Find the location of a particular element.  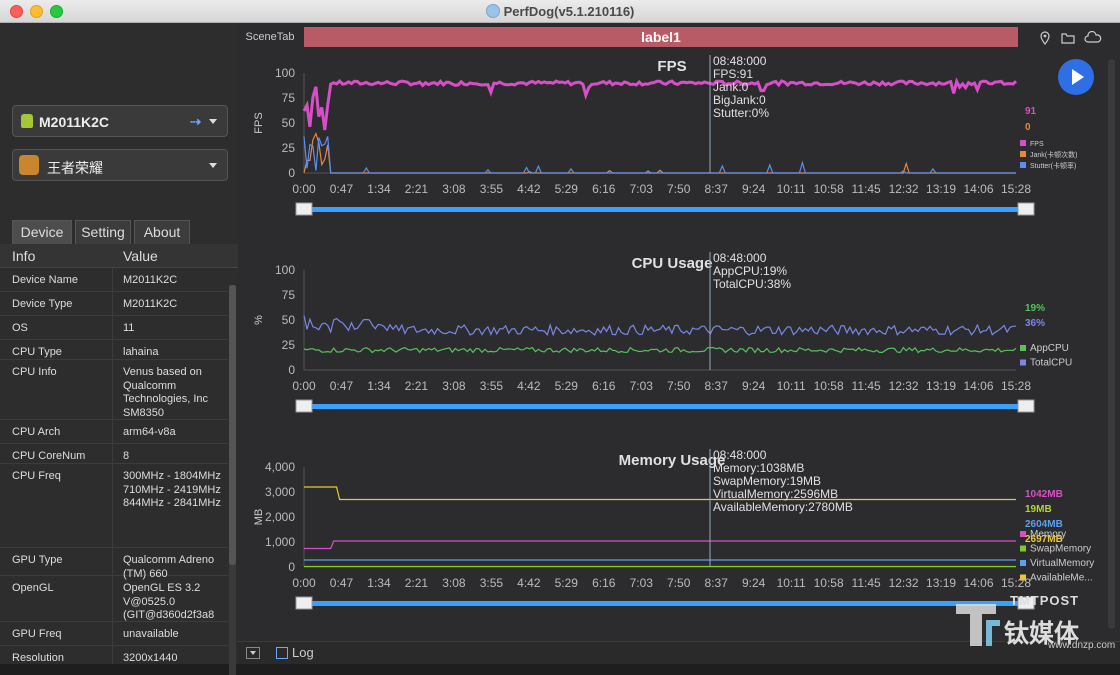

app-icon is located at coordinates (29, 165).